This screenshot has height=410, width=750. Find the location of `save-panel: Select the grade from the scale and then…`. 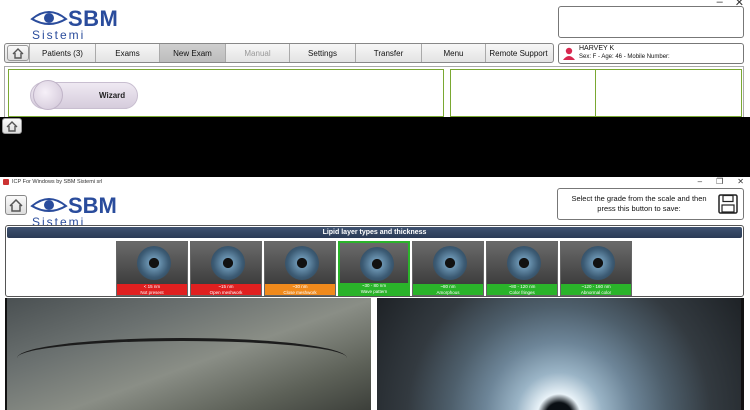

save-panel: Select the grade from the scale and then… is located at coordinates (650, 204).